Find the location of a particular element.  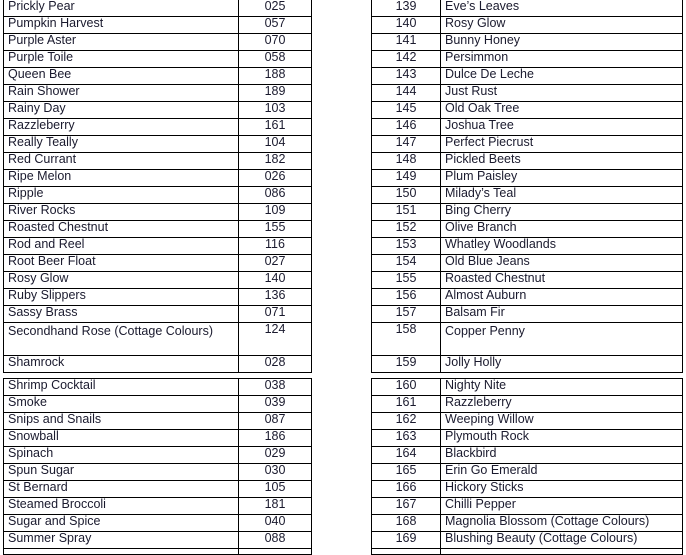

table-row: 159 Jolly Holly is located at coordinates (527, 364).